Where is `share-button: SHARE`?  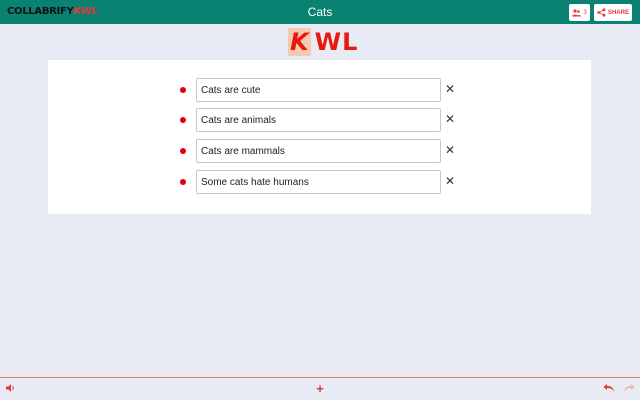
share-button: SHARE is located at coordinates (613, 12).